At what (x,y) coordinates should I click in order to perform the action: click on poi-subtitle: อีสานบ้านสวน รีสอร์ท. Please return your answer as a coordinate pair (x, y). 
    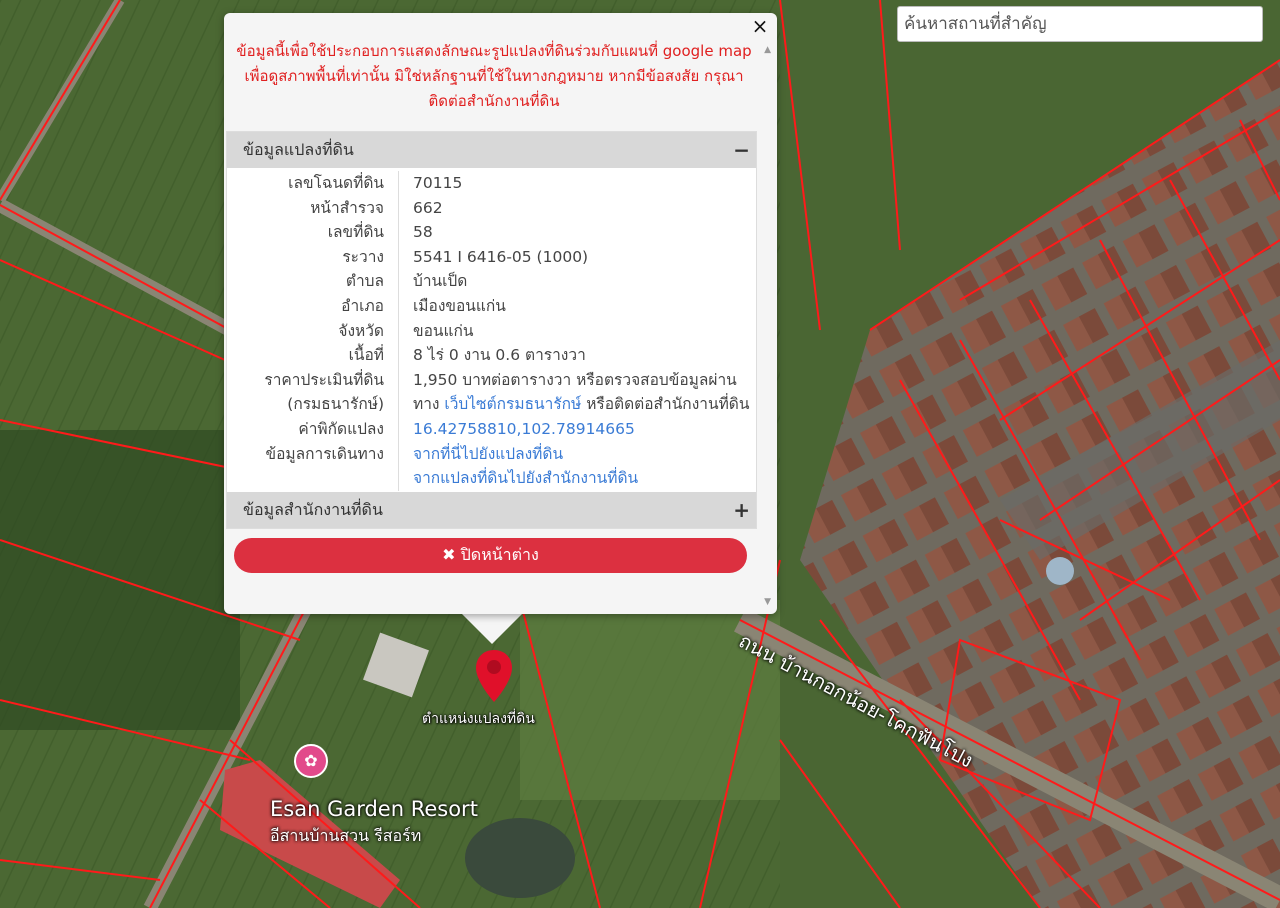
    Looking at the image, I should click on (346, 835).